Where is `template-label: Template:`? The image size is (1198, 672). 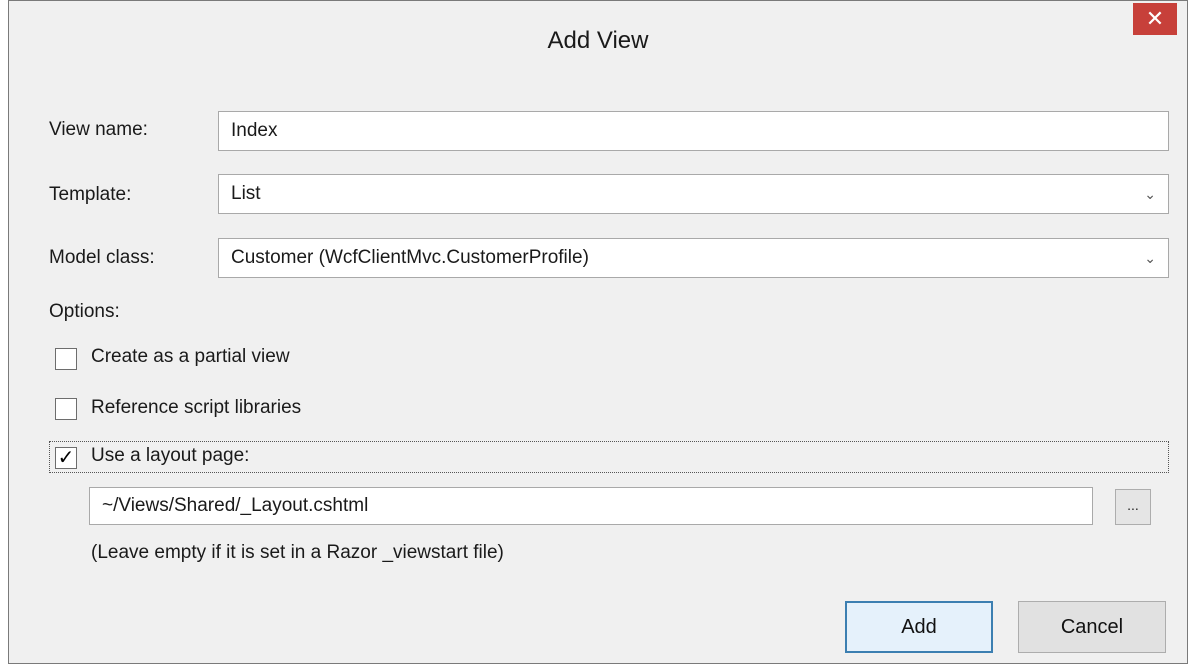
template-label: Template: is located at coordinates (90, 194).